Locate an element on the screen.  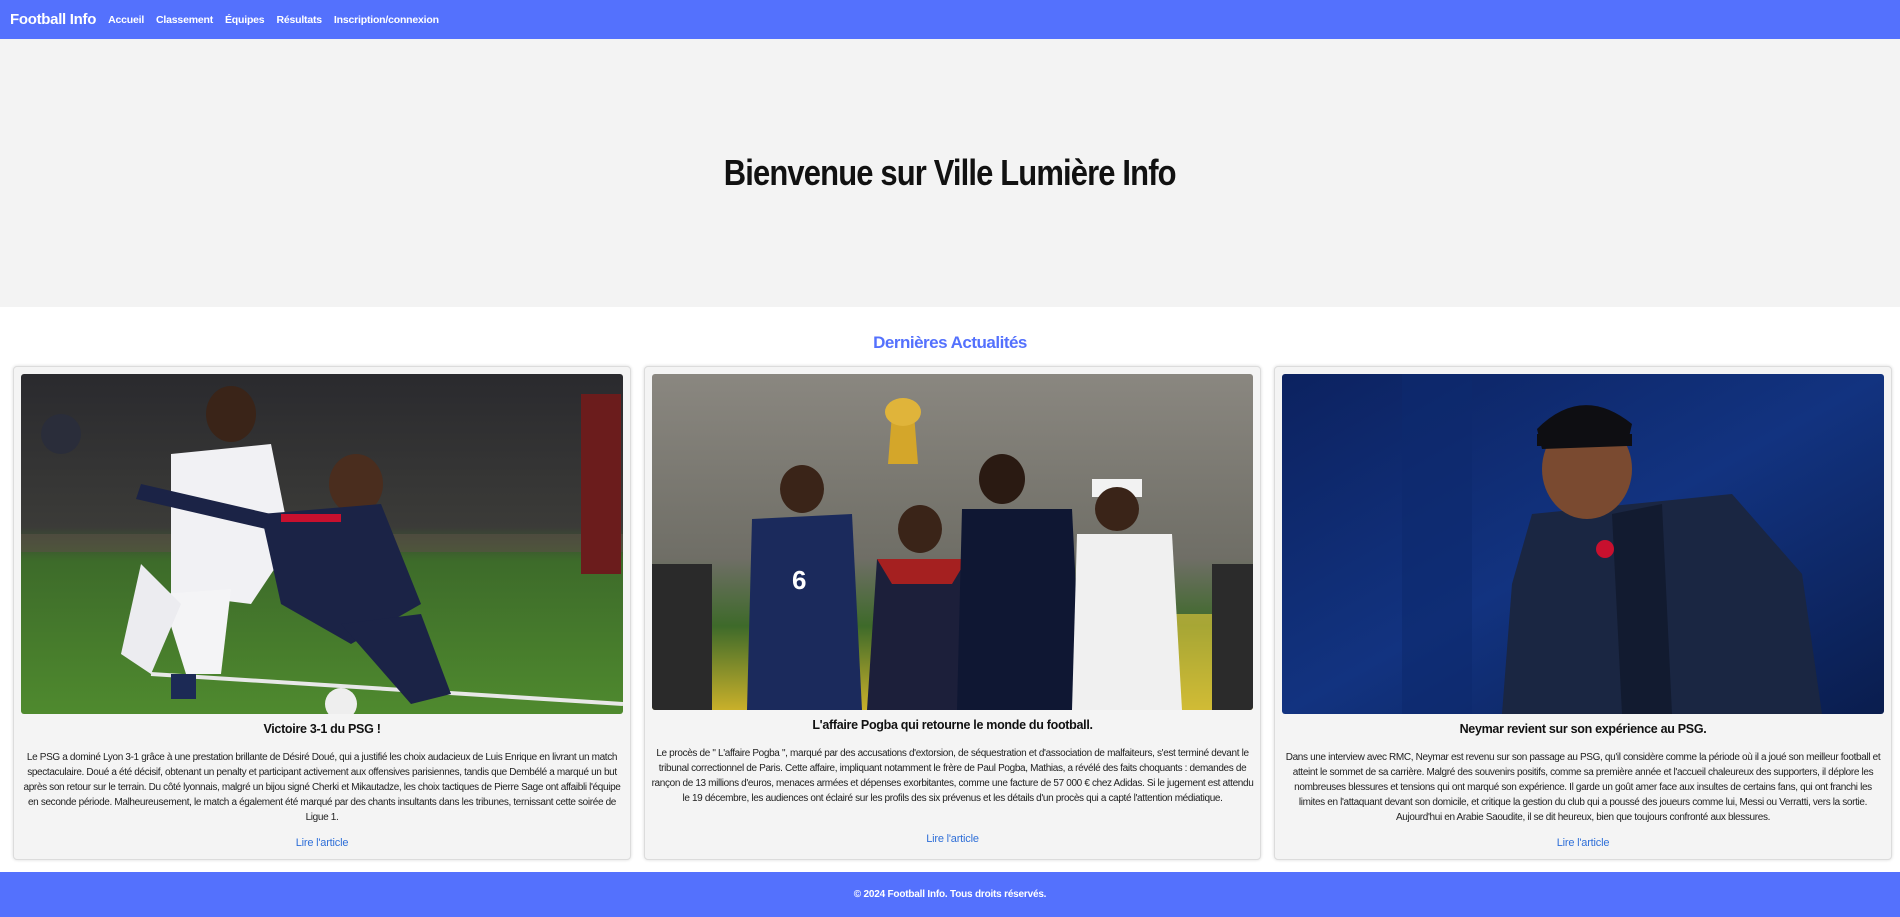
card-title: Victoire 3-1 du PSG ! is located at coordinates (322, 729).